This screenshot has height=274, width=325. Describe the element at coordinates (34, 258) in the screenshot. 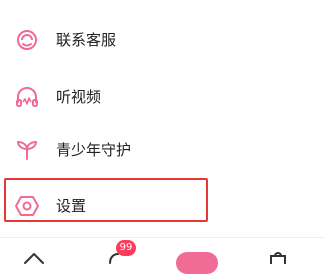

I see `home-icon` at that location.